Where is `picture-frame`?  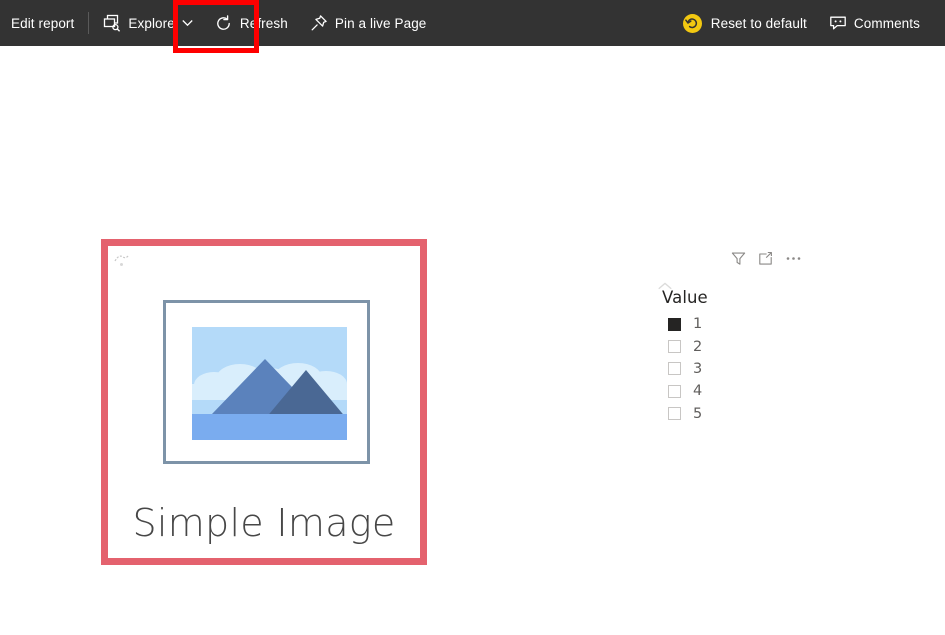 picture-frame is located at coordinates (266, 382).